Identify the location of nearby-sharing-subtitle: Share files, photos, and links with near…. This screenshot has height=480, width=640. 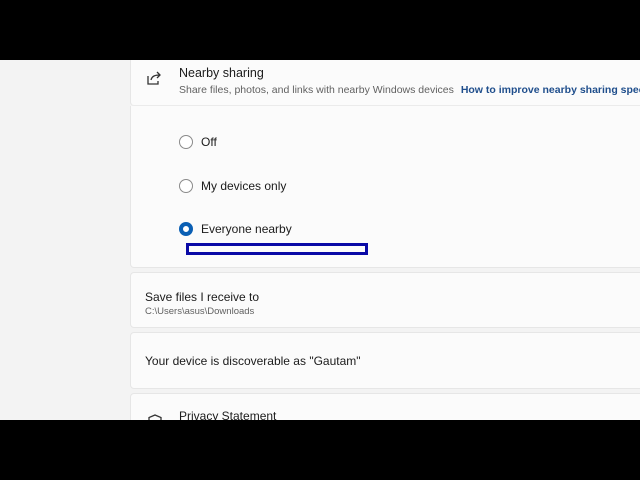
(409, 90).